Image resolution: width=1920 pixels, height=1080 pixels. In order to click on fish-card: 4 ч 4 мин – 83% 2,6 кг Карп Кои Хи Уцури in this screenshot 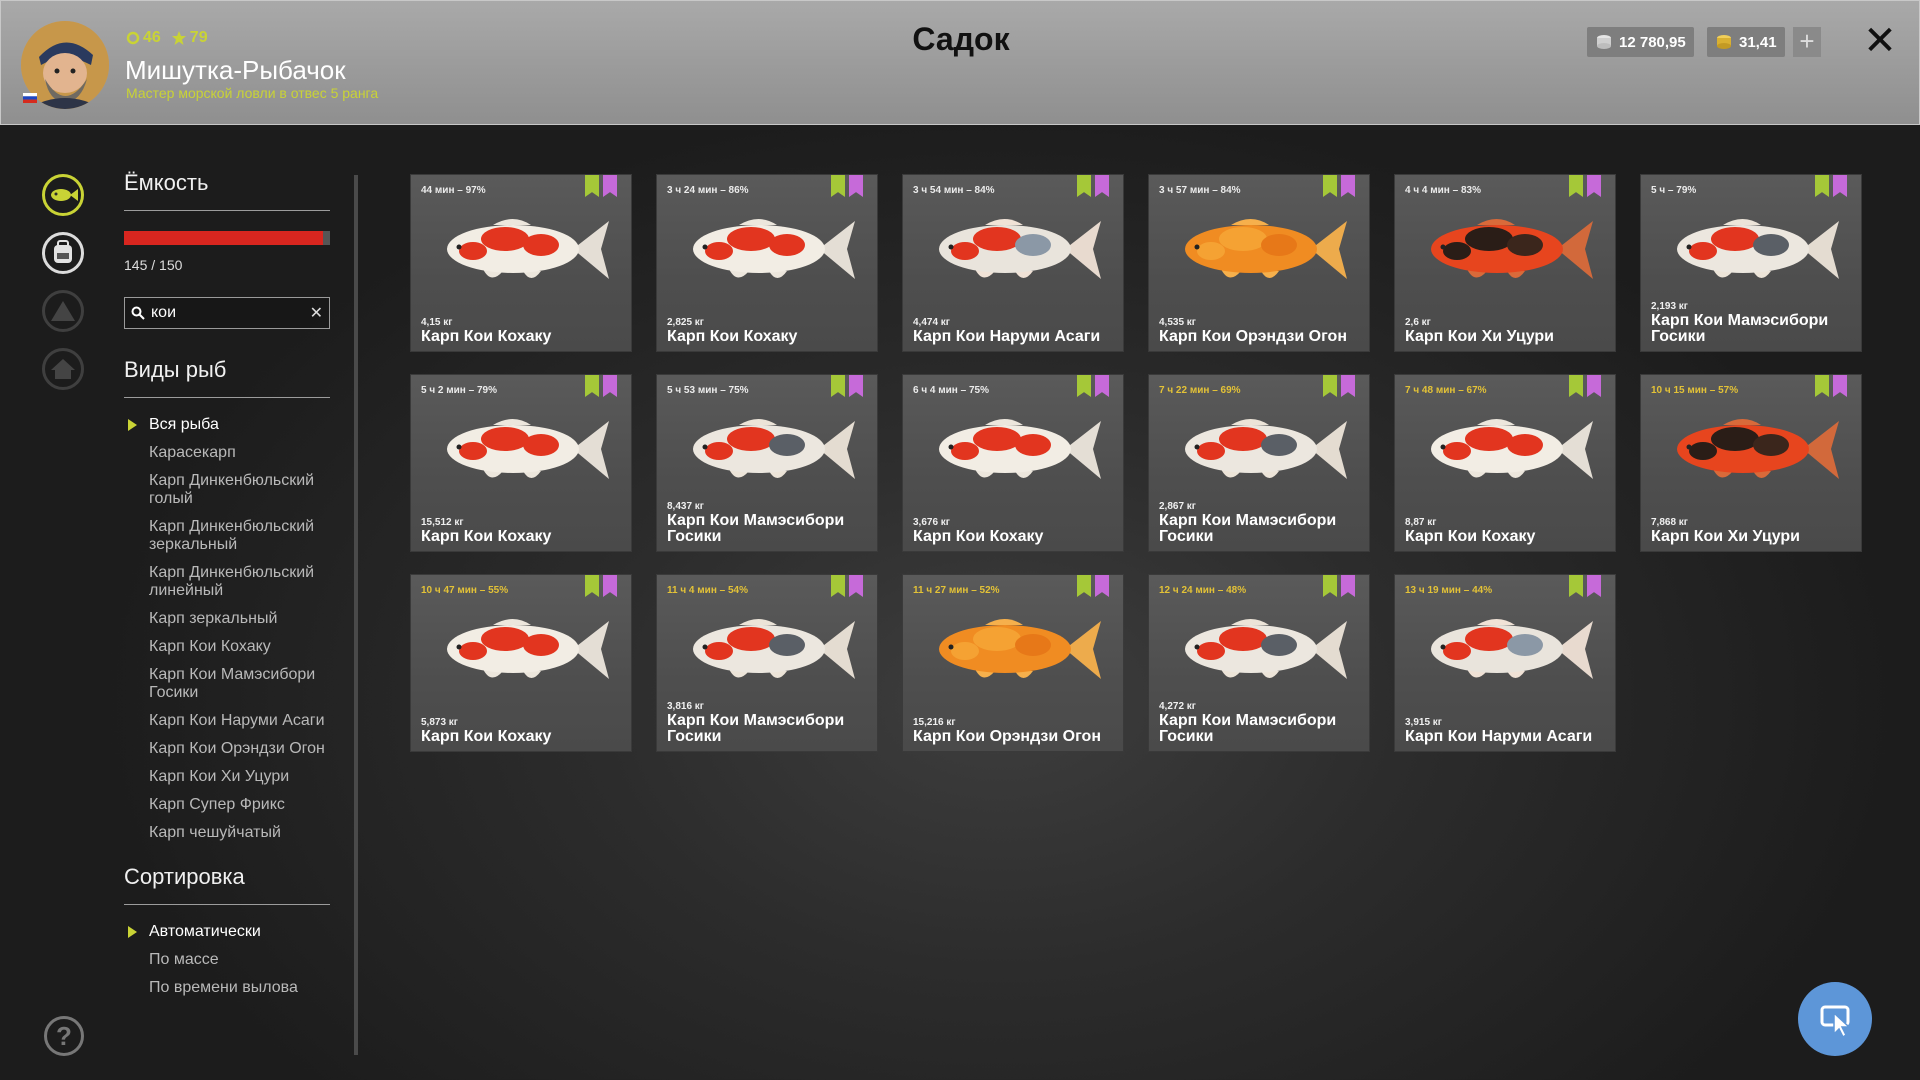, I will do `click(1505, 263)`.